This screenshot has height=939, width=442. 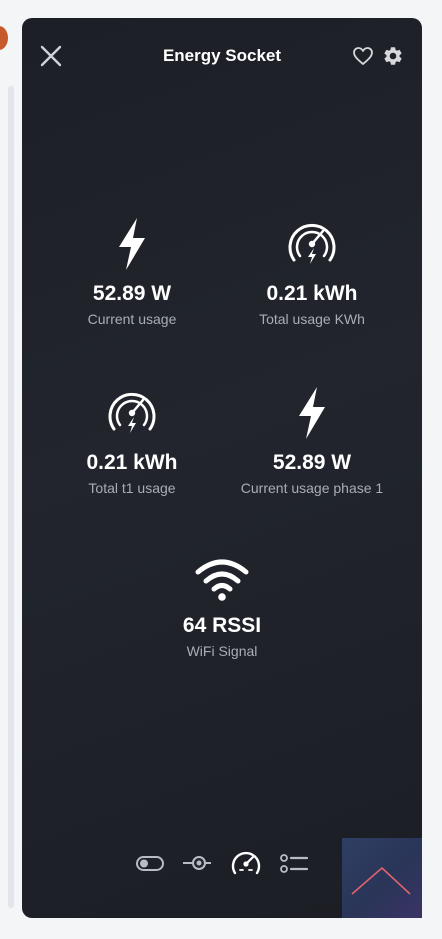 I want to click on heart-icon, so click(x=363, y=56).